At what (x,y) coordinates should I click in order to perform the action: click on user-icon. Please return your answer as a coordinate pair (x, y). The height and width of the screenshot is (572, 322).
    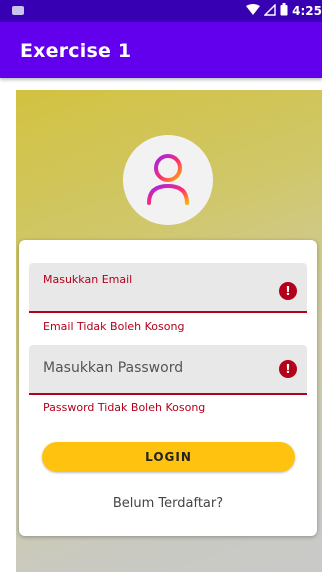
    Looking at the image, I should click on (168, 179).